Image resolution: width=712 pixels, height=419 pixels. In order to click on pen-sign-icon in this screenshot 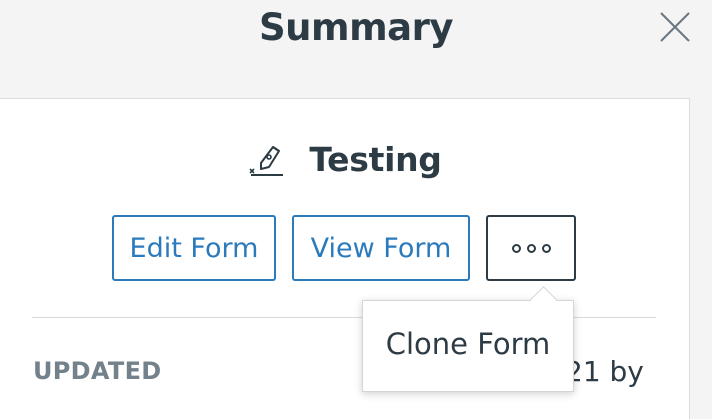, I will do `click(266, 161)`.